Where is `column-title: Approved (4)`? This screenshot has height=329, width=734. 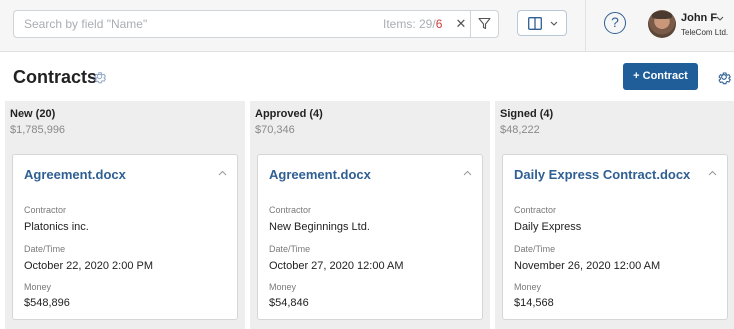 column-title: Approved (4) is located at coordinates (289, 114).